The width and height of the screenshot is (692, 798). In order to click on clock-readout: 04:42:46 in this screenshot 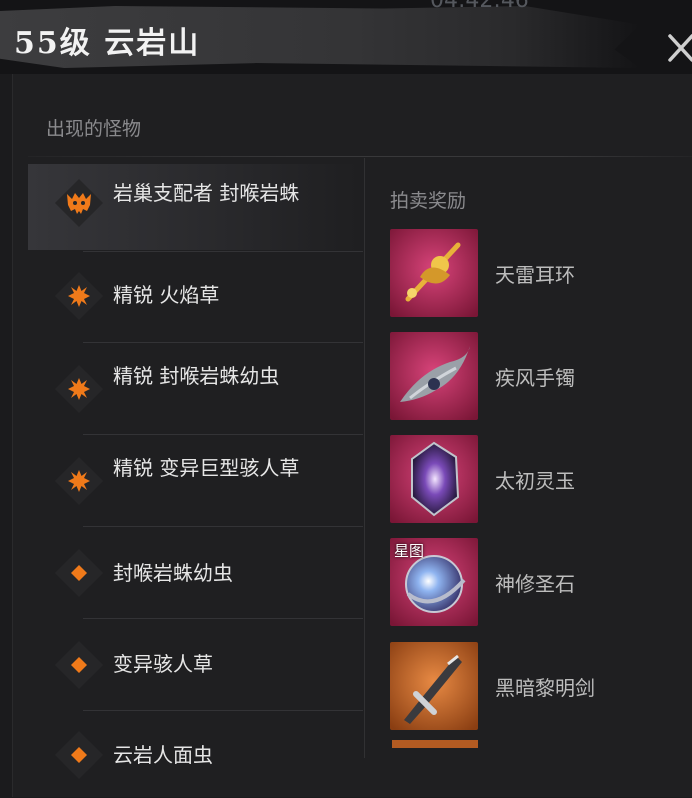, I will do `click(479, 6)`.